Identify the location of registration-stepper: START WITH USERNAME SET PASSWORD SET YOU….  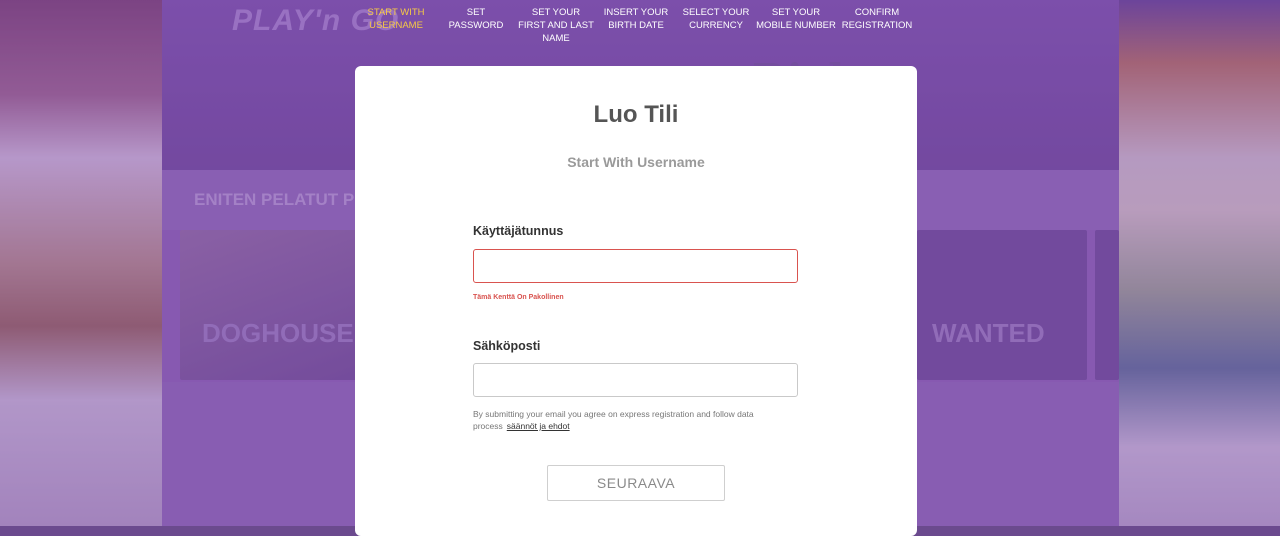
(640, 25).